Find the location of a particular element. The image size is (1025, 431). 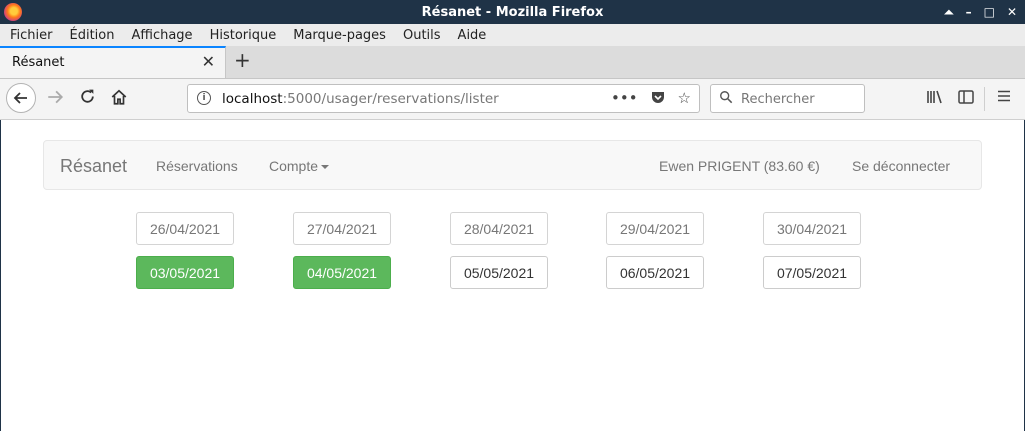

window-title: Résanet - Mozilla Firefox is located at coordinates (512, 12).